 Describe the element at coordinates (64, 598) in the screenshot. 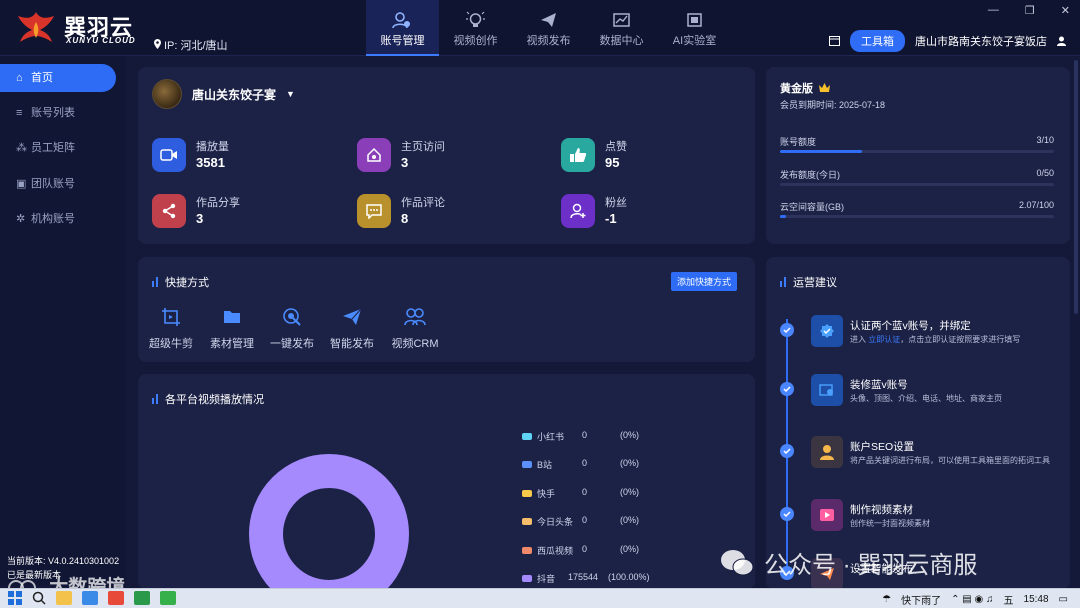

I see `folder-app-icon` at that location.